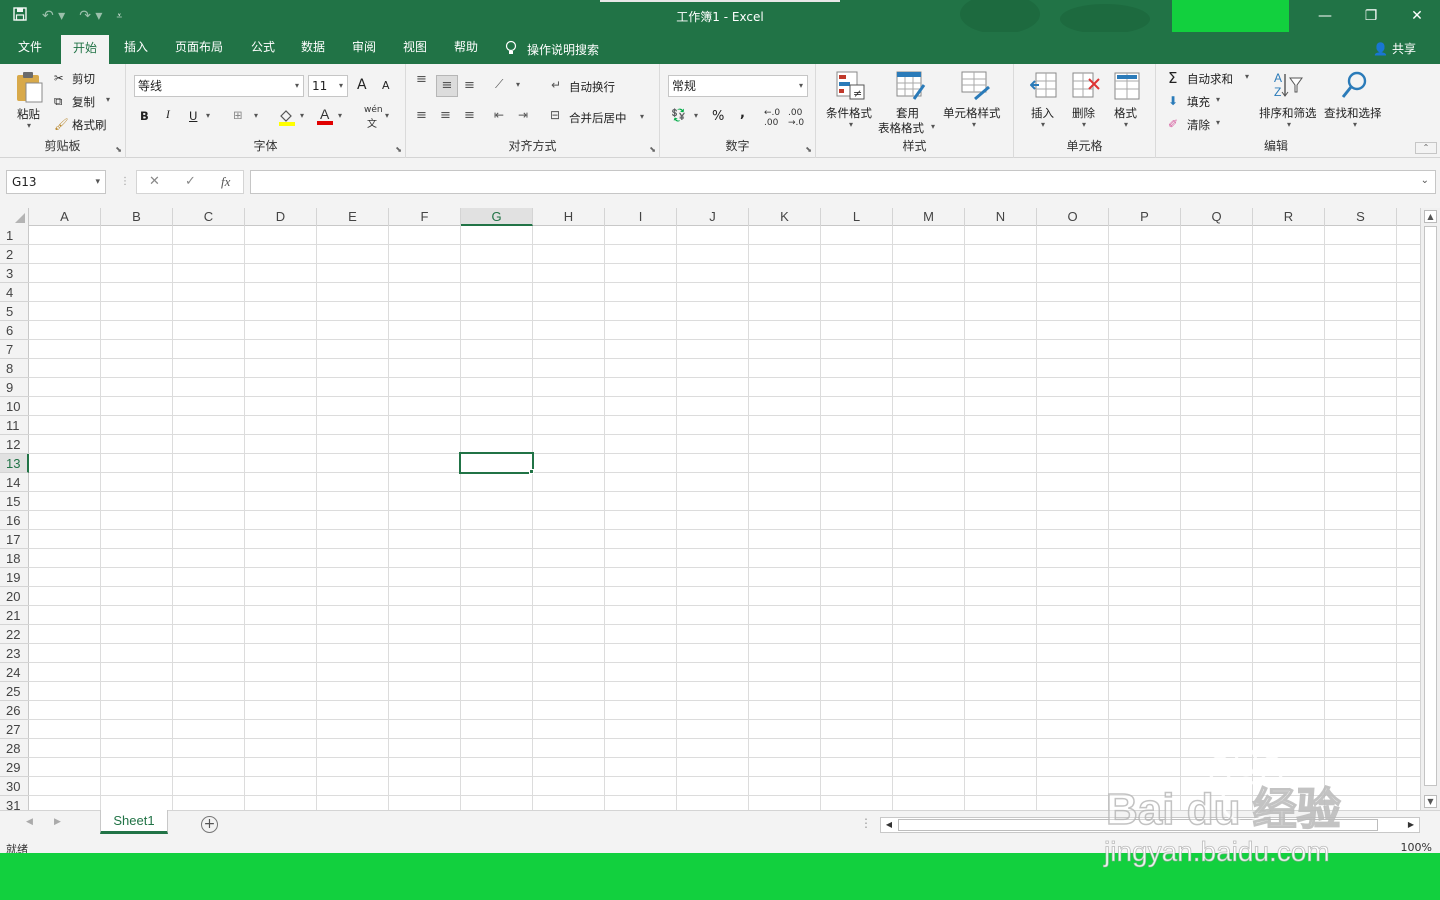  Describe the element at coordinates (1210, 79) in the screenshot. I see `autosum-button: 自动求和` at that location.